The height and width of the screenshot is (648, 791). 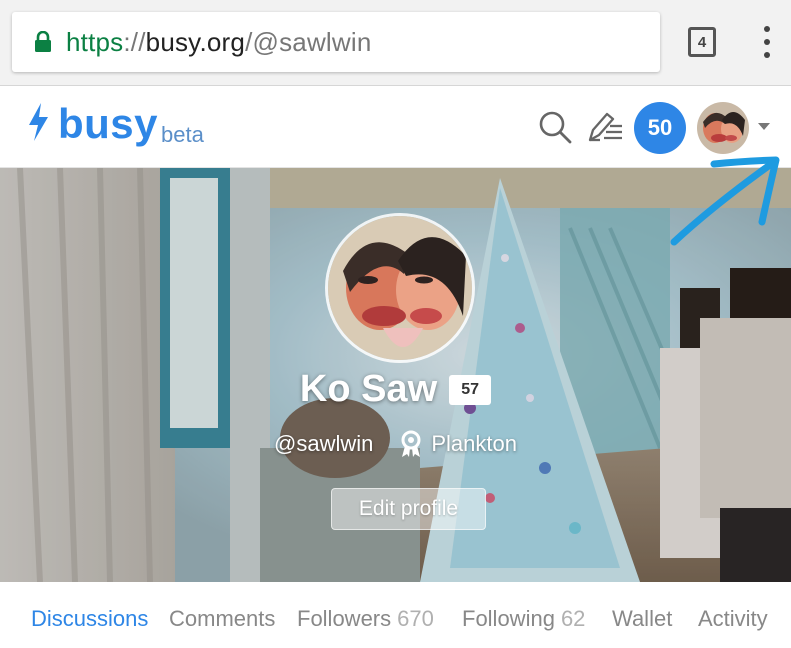 What do you see at coordinates (408, 509) in the screenshot?
I see `edit-profile-button: Edit profile` at bounding box center [408, 509].